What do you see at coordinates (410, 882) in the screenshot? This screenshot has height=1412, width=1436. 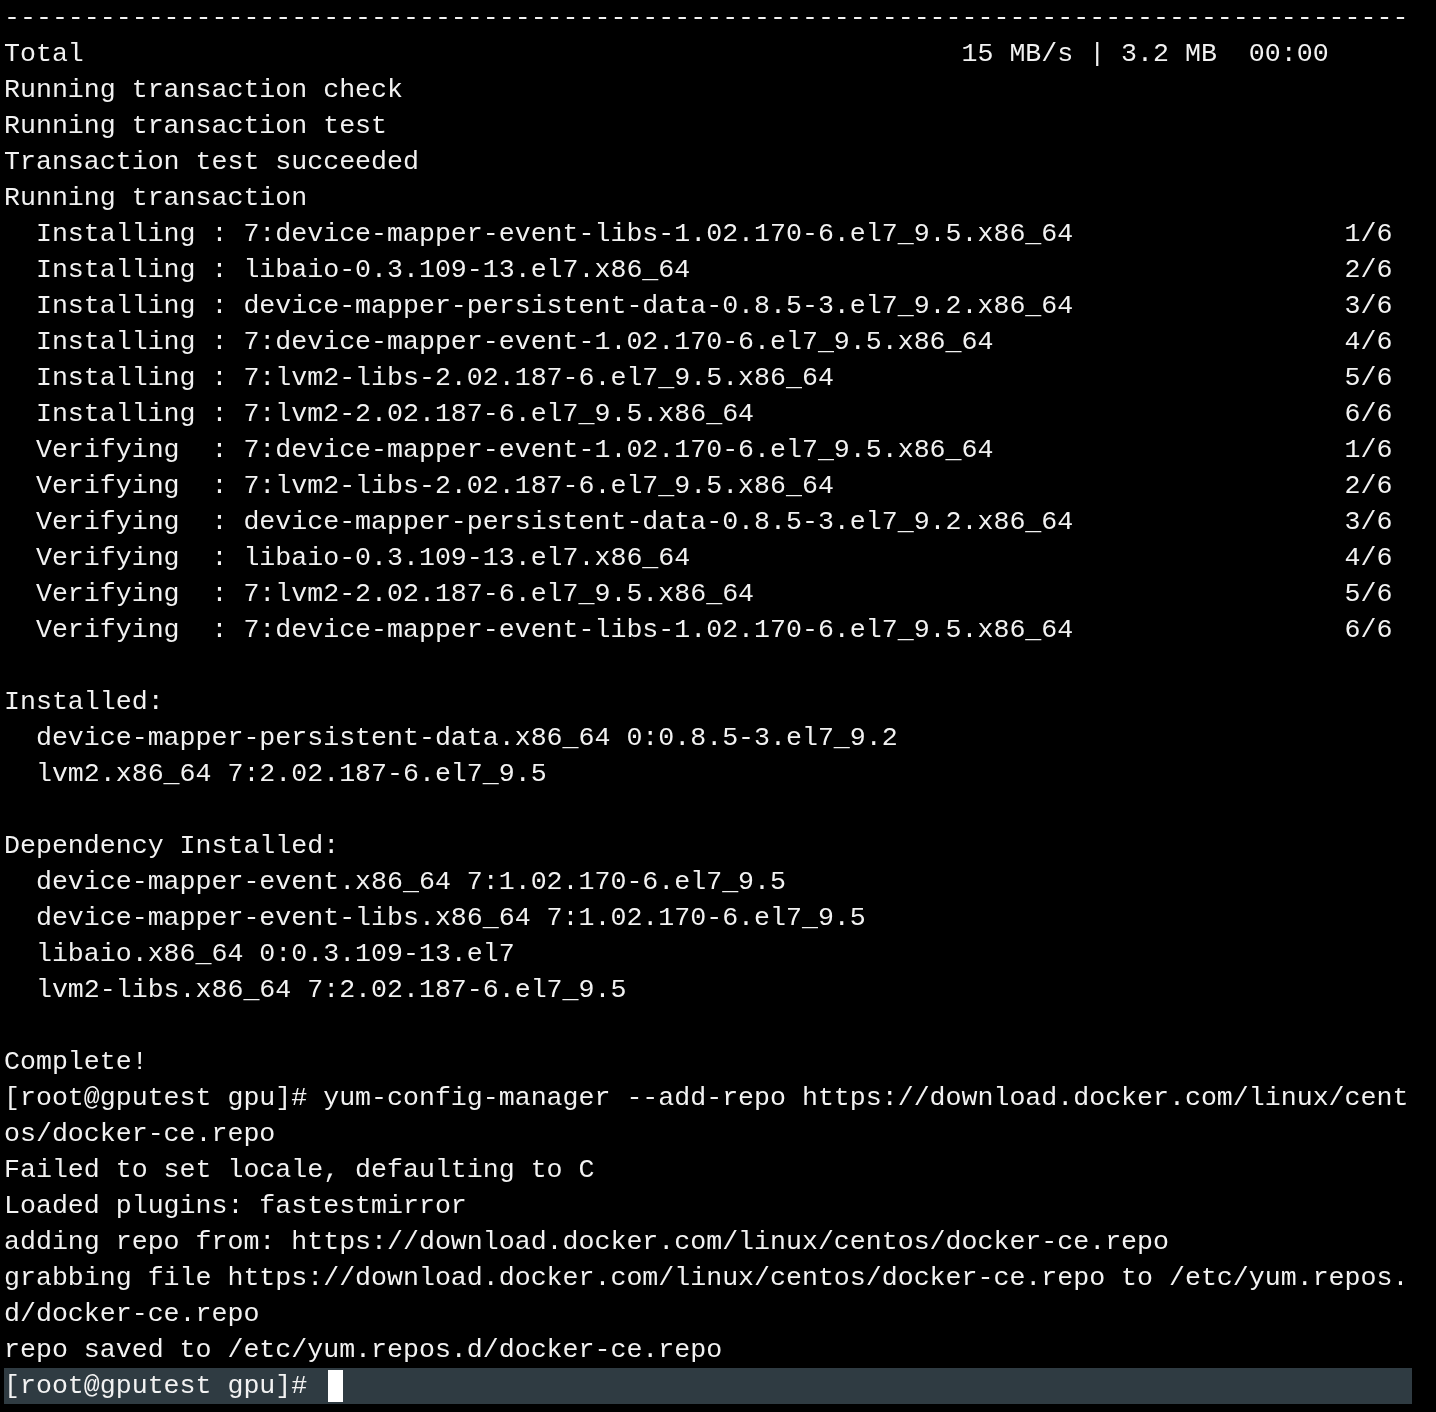 I see `terminal-line: device-mapper-event.x86_64 7:1.02.170-6.el7_9.5` at bounding box center [410, 882].